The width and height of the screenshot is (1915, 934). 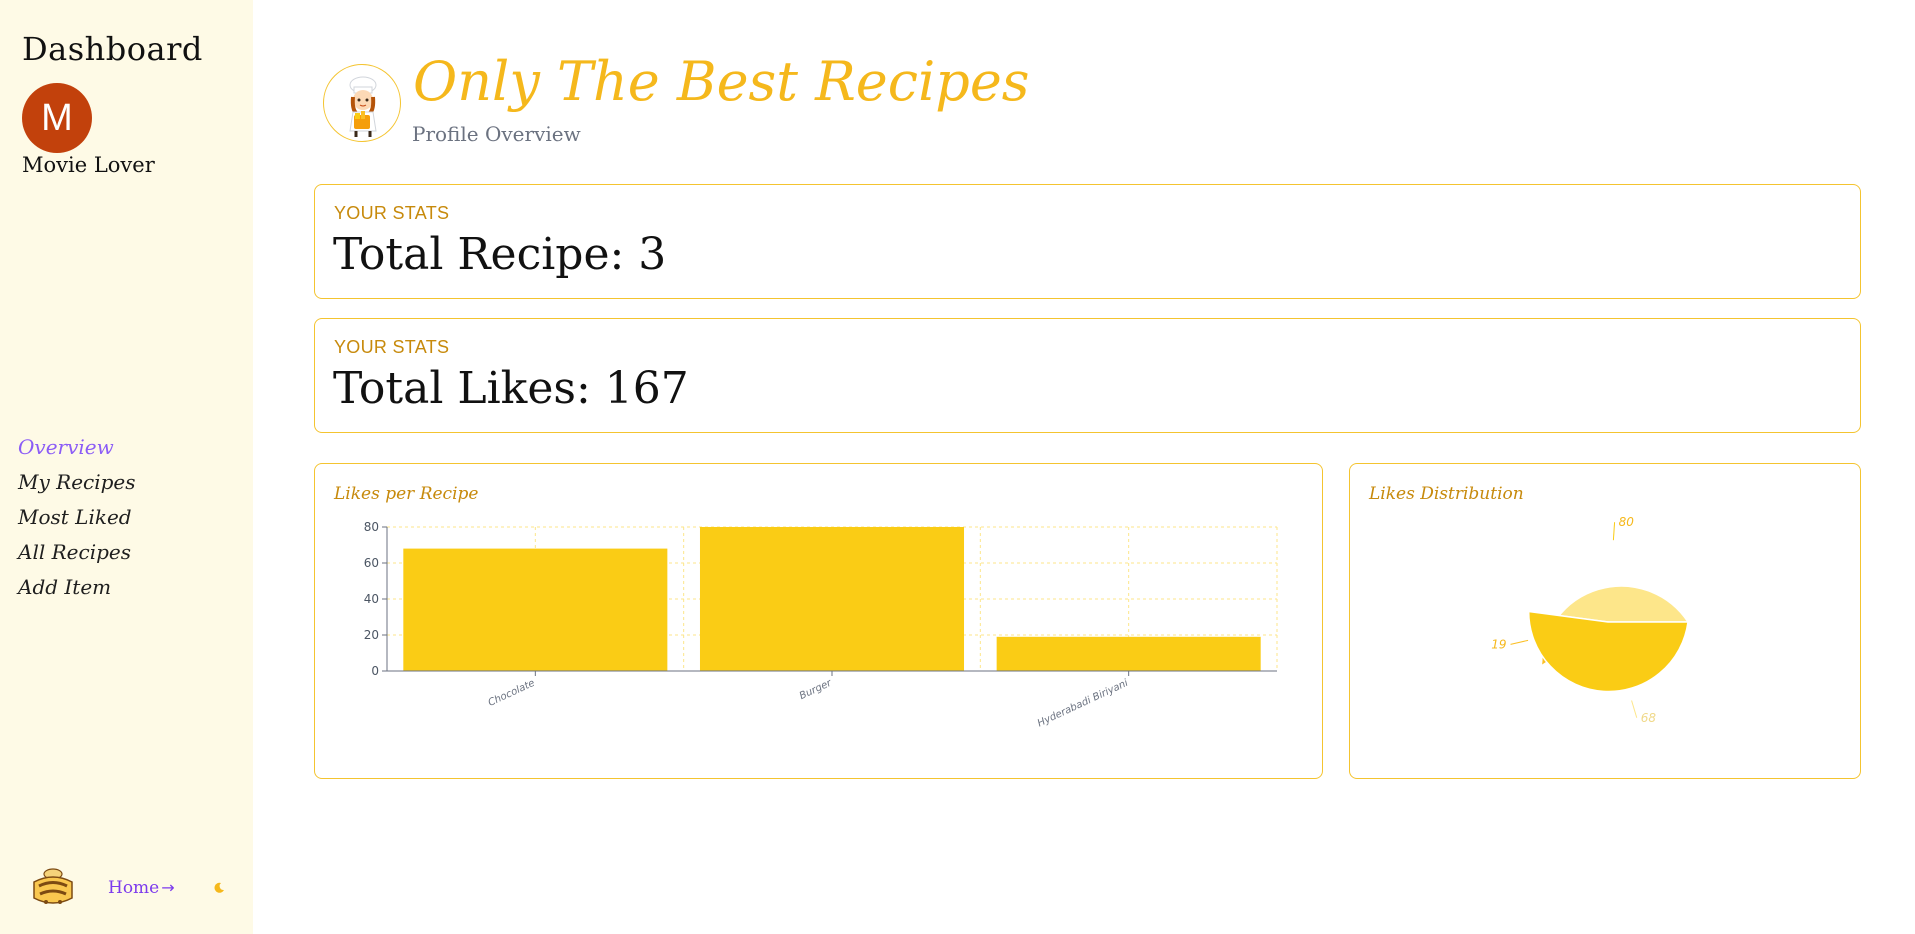 What do you see at coordinates (134, 888) in the screenshot?
I see `home-label: Home` at bounding box center [134, 888].